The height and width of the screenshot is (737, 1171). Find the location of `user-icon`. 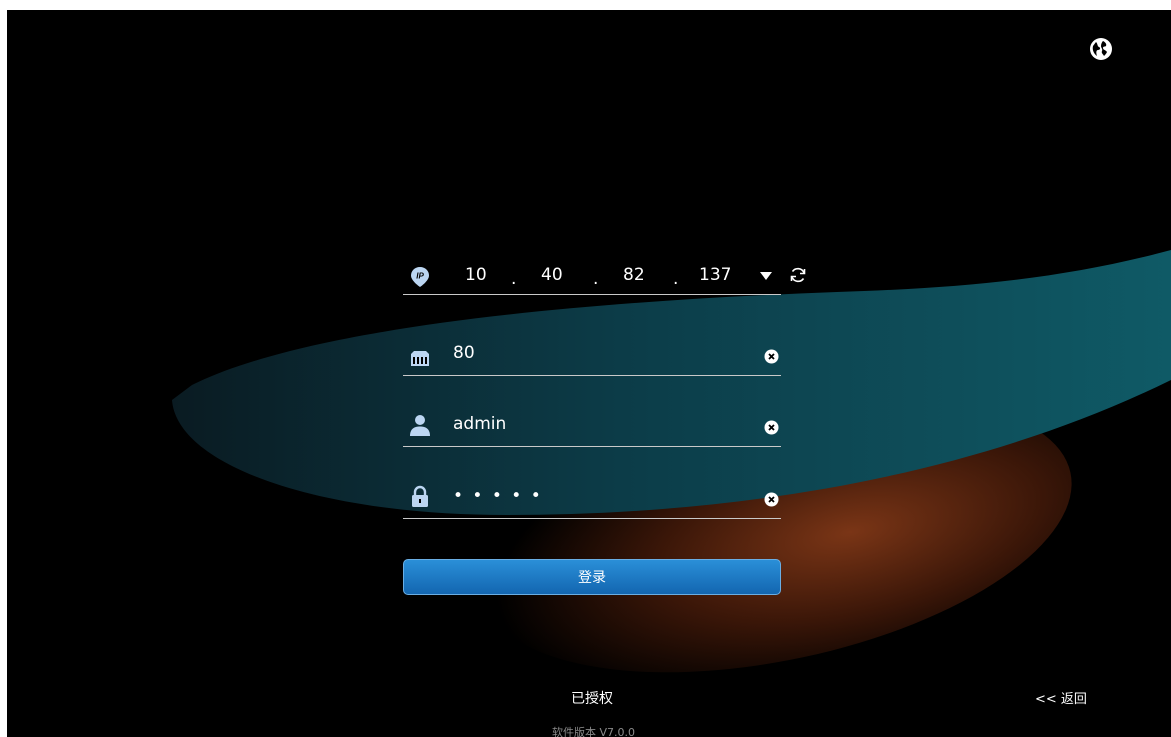

user-icon is located at coordinates (420, 425).